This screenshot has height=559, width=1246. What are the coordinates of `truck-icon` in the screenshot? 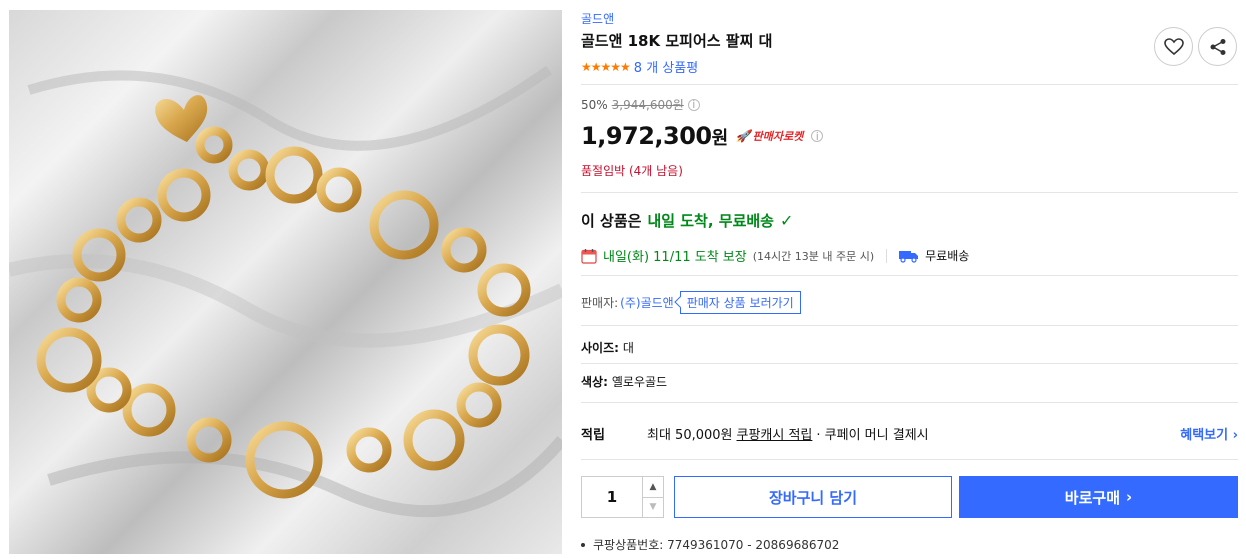 It's located at (909, 256).